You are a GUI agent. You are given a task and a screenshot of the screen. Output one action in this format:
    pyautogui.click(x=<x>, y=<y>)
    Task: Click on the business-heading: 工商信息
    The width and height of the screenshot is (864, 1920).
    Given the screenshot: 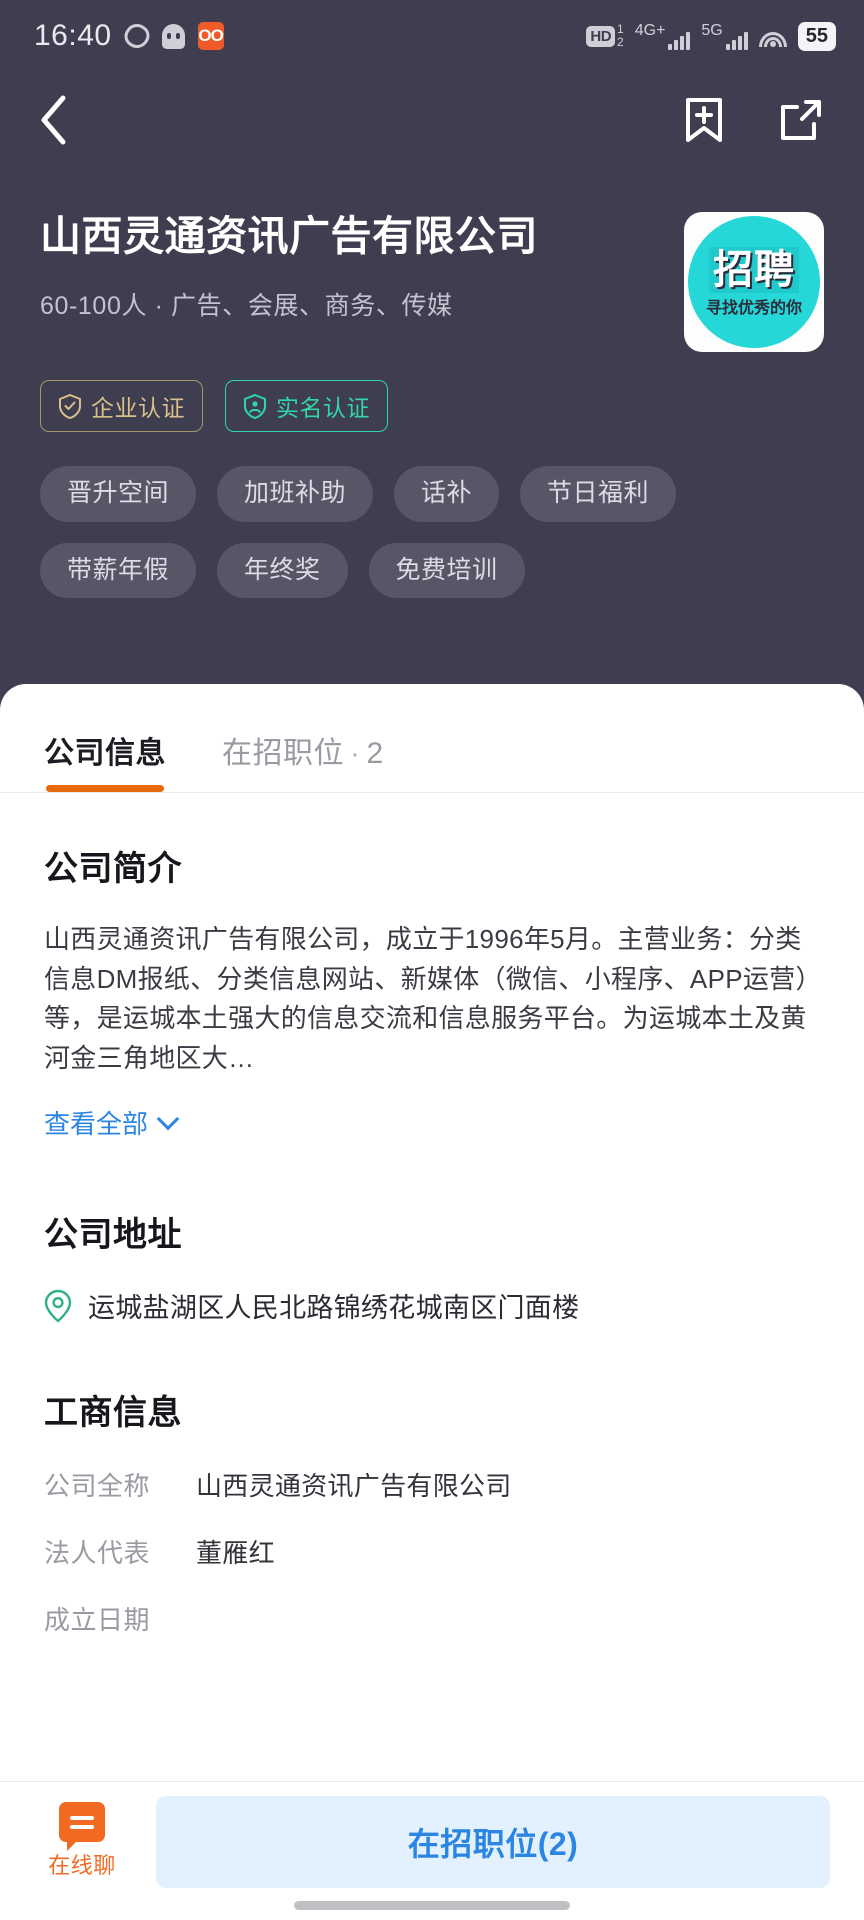 What is the action you would take?
    pyautogui.click(x=113, y=1413)
    